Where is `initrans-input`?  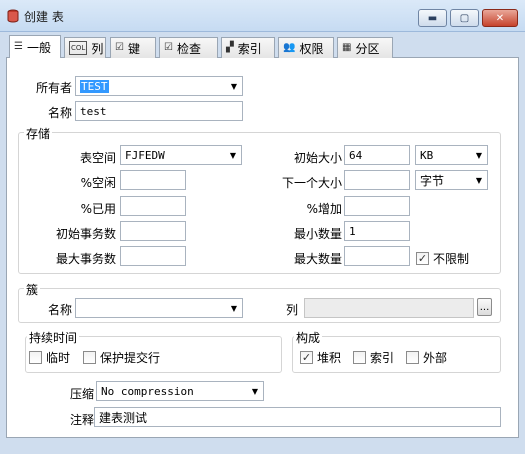 initrans-input is located at coordinates (153, 231).